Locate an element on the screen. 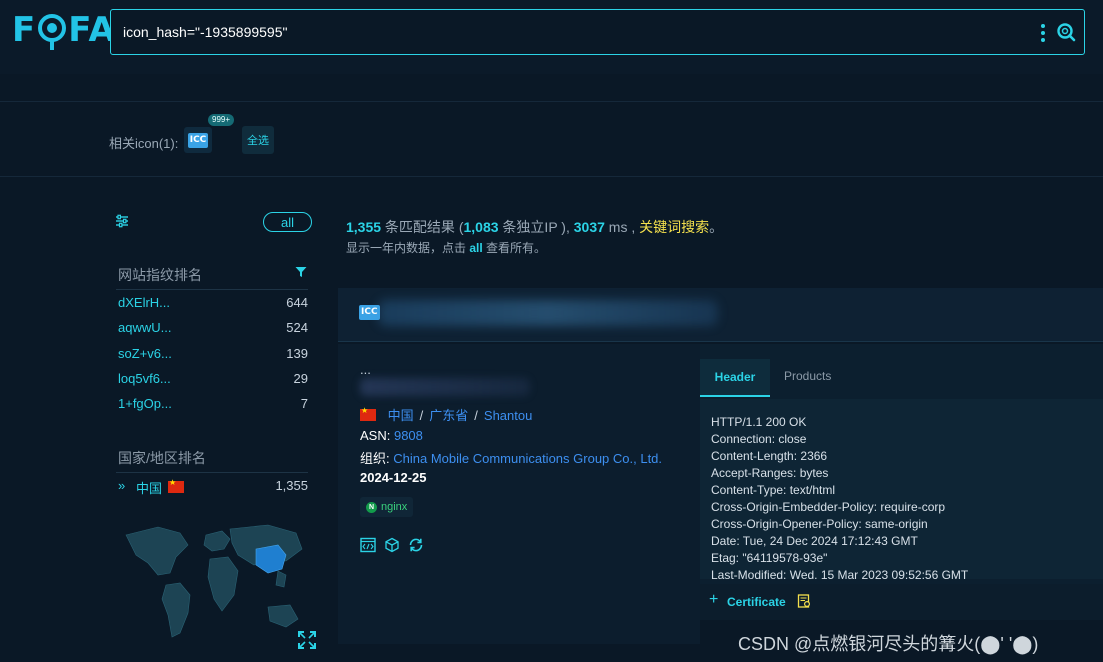 This screenshot has height=662, width=1103. product-tag-label: nginx is located at coordinates (394, 507).